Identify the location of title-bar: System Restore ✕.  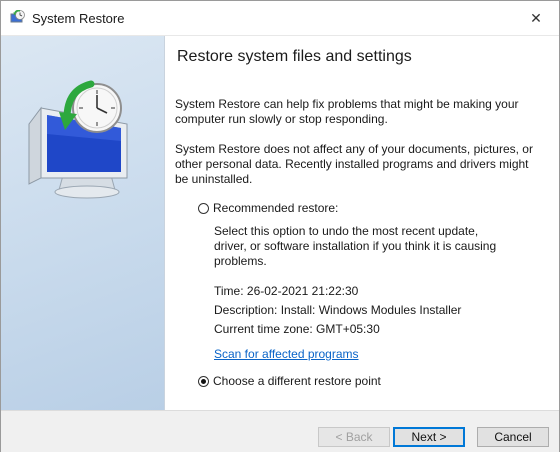
(280, 18).